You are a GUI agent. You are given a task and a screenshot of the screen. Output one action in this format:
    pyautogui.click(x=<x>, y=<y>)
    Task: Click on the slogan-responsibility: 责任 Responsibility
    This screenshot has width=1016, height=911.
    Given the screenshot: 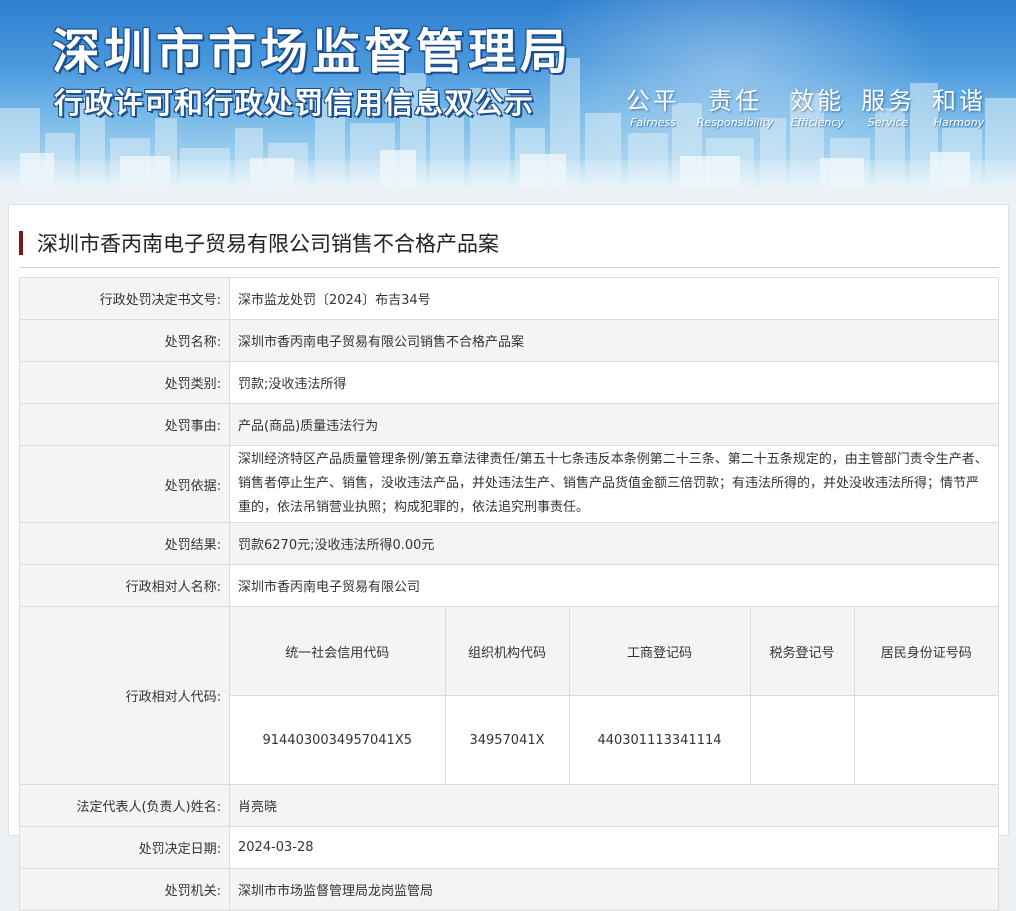 What is the action you would take?
    pyautogui.click(x=735, y=108)
    